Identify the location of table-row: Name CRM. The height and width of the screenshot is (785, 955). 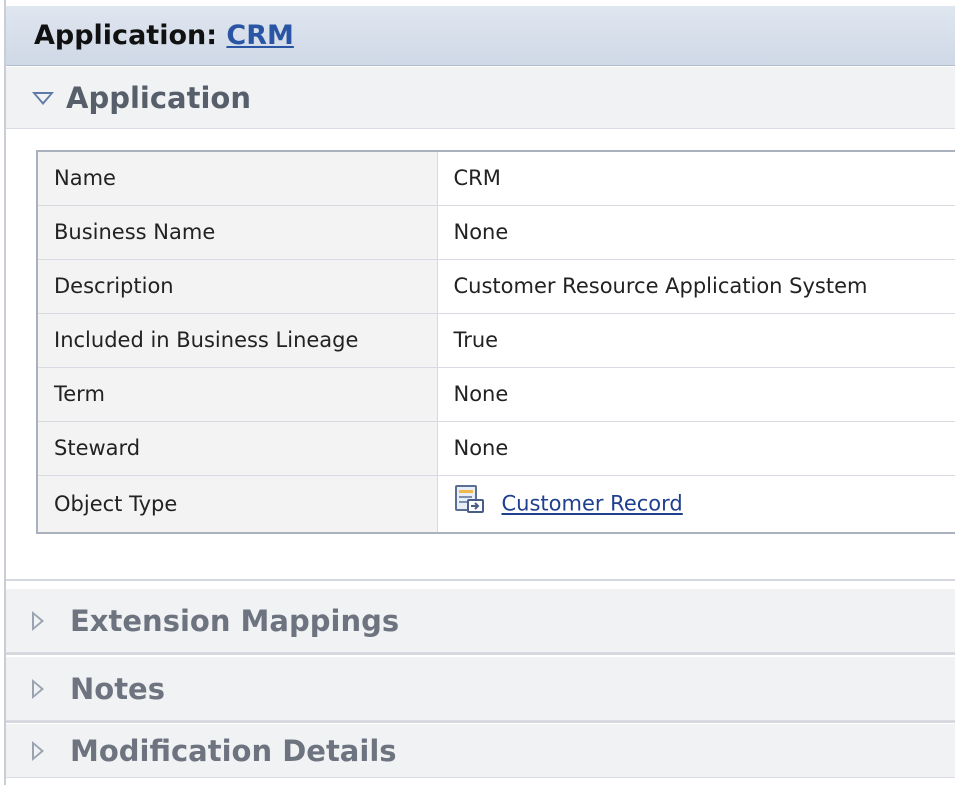
(496, 178).